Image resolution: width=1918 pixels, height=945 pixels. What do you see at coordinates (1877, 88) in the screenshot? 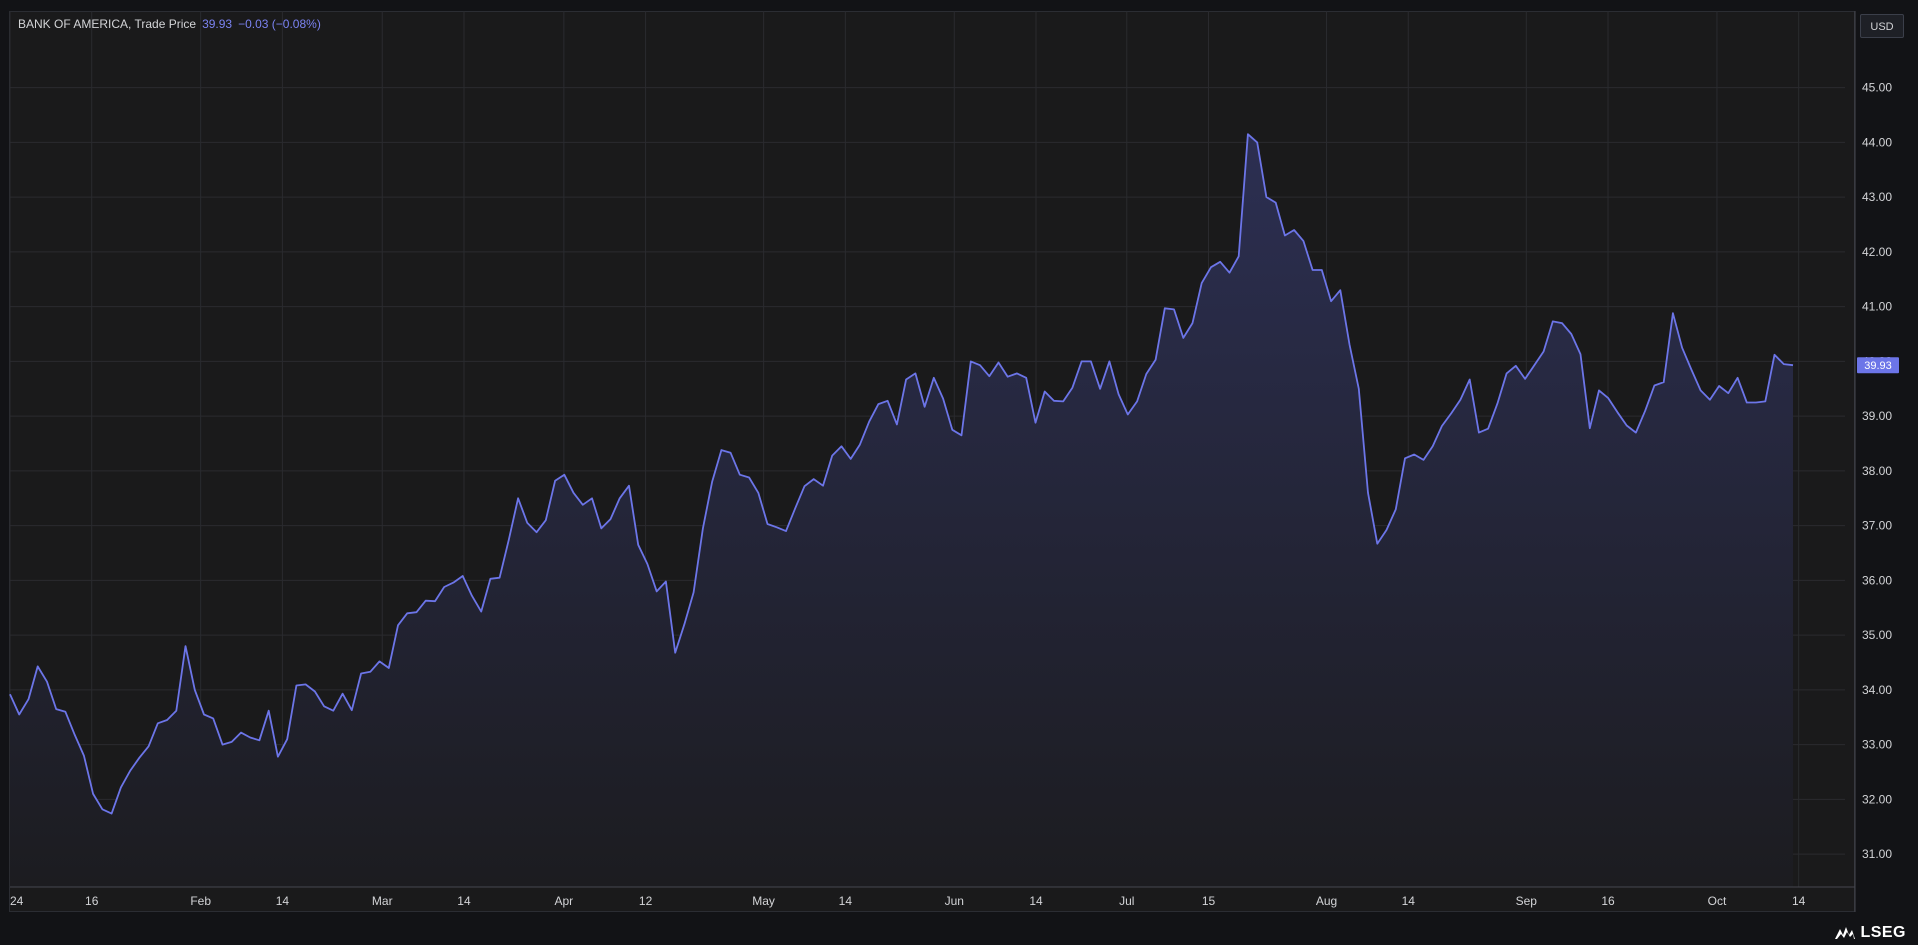
I see `y-tick-label: 45.00` at bounding box center [1877, 88].